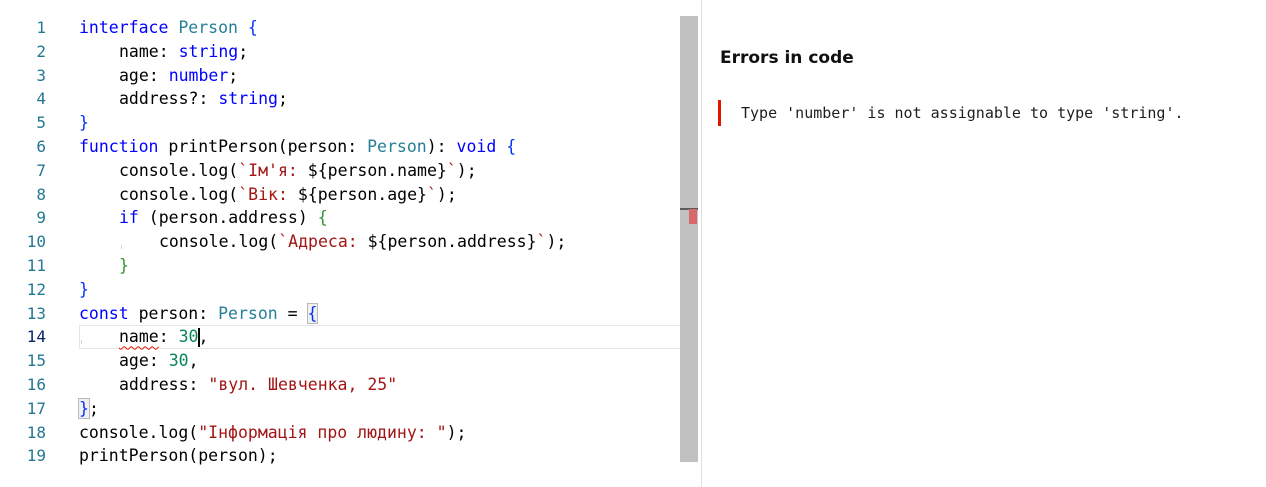  Describe the element at coordinates (36, 313) in the screenshot. I see `line-number: 13` at that location.